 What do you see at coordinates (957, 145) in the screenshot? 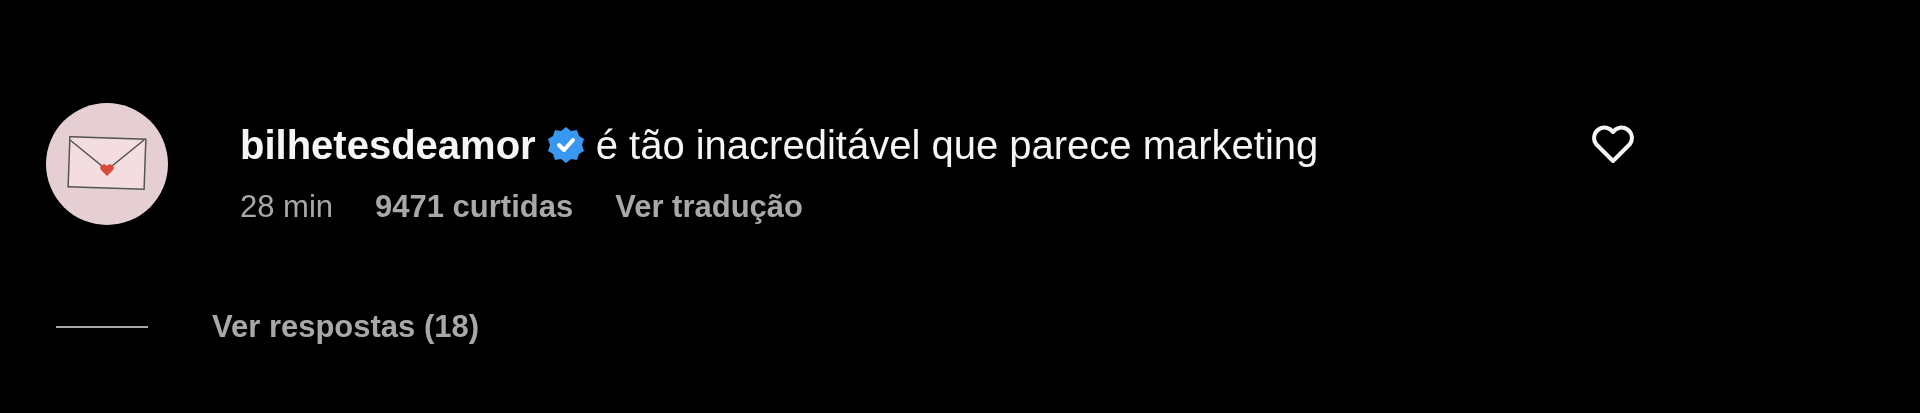
I see `comment-text: é tão inacreditável que parece marketing` at bounding box center [957, 145].